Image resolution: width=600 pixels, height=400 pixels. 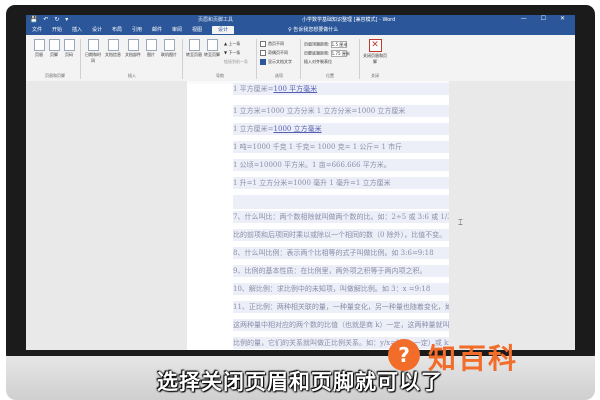 What do you see at coordinates (169, 45) in the screenshot?
I see `online-picture-icon` at bounding box center [169, 45].